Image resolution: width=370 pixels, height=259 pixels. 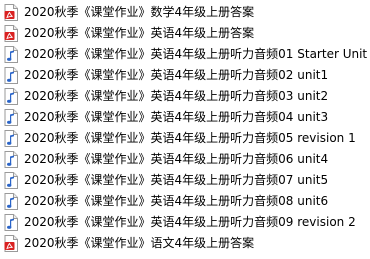 I want to click on file-name: 2020秋季《课堂作业》英语4年级上册听力音频04 unit3, so click(x=176, y=117).